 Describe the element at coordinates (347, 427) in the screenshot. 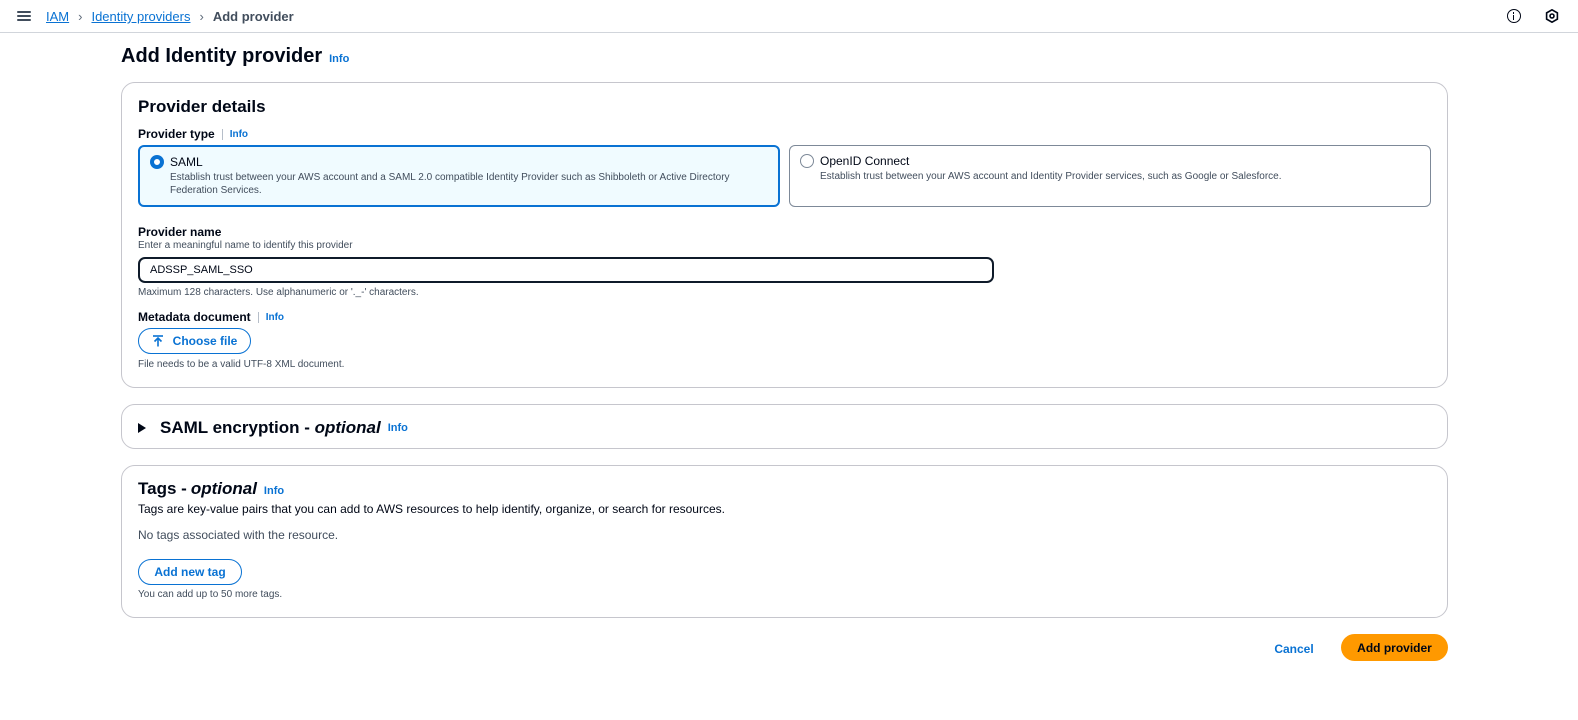

I see `saml-encryption-optional: optional` at that location.